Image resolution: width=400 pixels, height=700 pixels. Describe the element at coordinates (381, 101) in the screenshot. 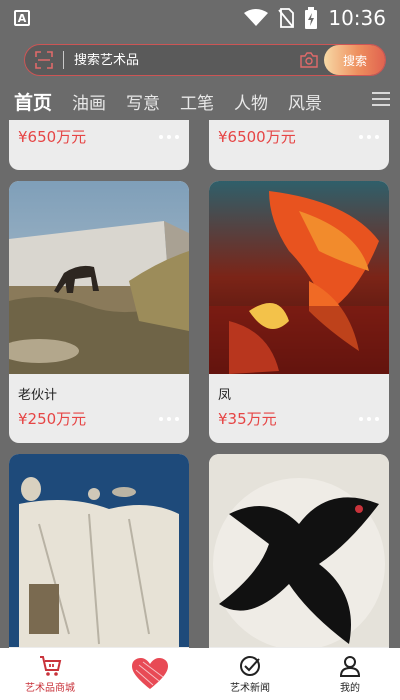

I see `menu-icon` at that location.